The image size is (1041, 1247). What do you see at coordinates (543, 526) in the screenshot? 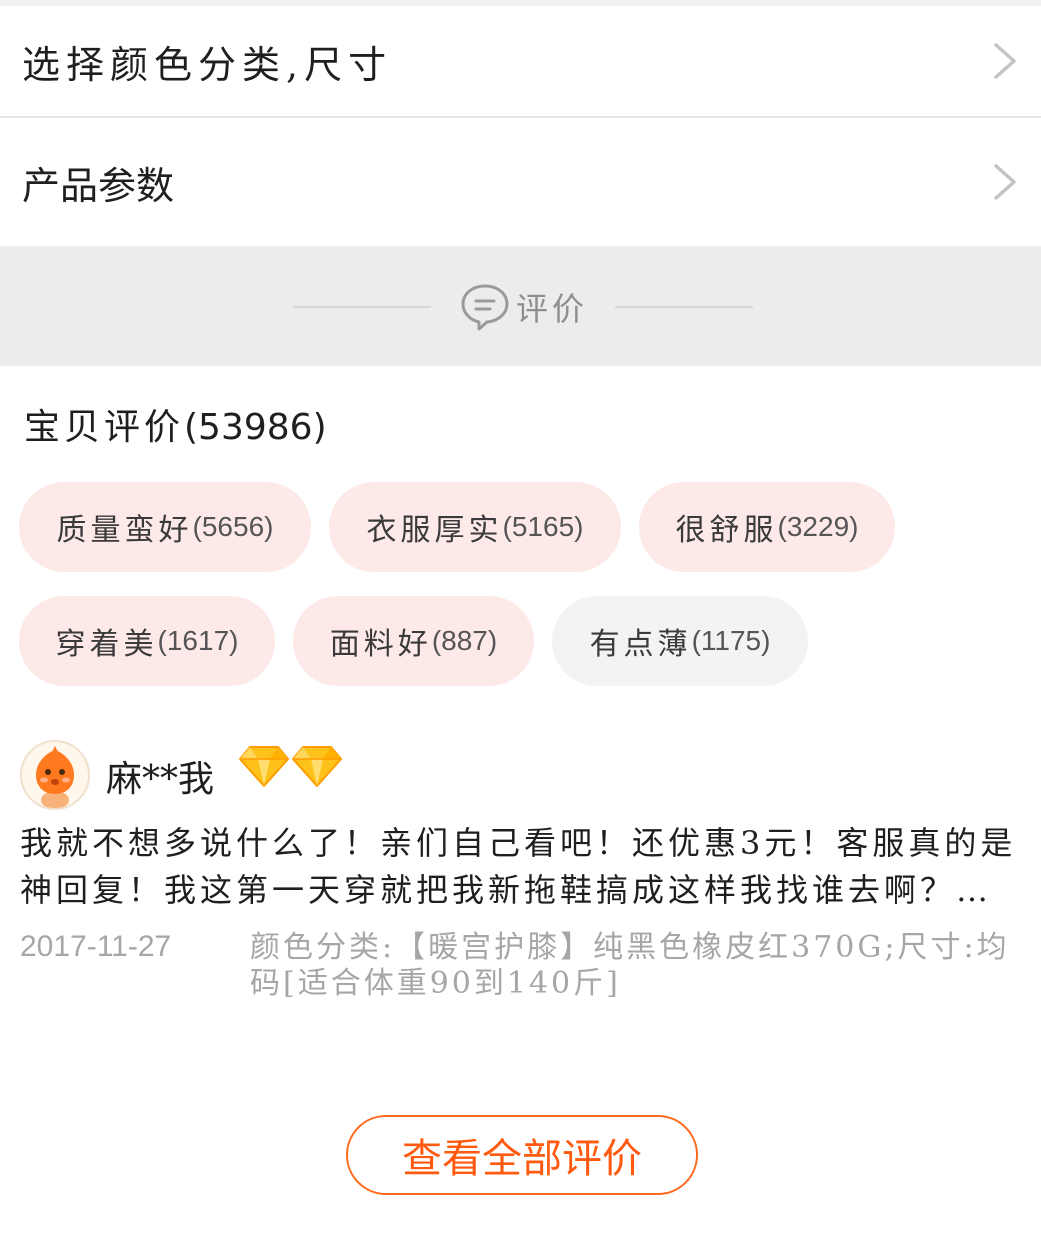
I see `review-tag-count: (5165)` at bounding box center [543, 526].